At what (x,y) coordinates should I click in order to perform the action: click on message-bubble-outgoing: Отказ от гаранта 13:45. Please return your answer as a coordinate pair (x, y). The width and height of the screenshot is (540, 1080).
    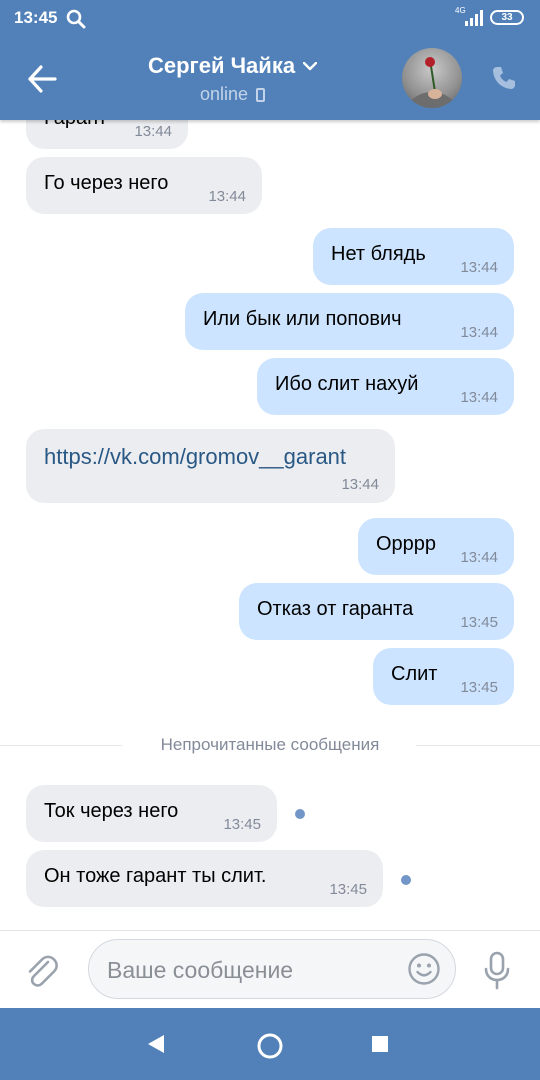
    Looking at the image, I should click on (376, 611).